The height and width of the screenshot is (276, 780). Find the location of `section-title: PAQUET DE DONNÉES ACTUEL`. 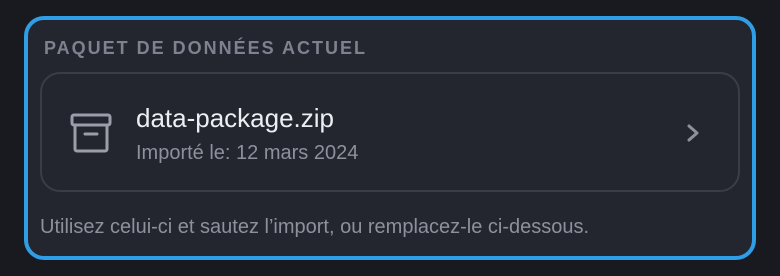

section-title: PAQUET DE DONNÉES ACTUEL is located at coordinates (206, 48).